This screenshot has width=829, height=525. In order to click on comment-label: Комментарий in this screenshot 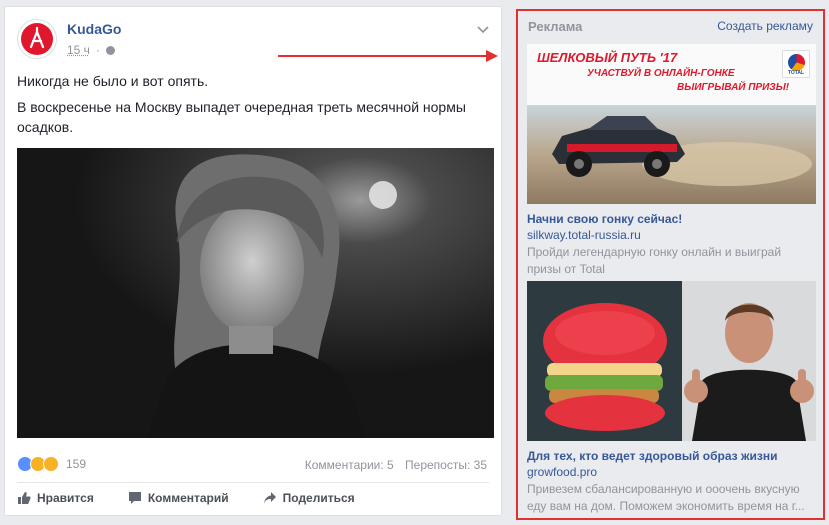, I will do `click(188, 497)`.